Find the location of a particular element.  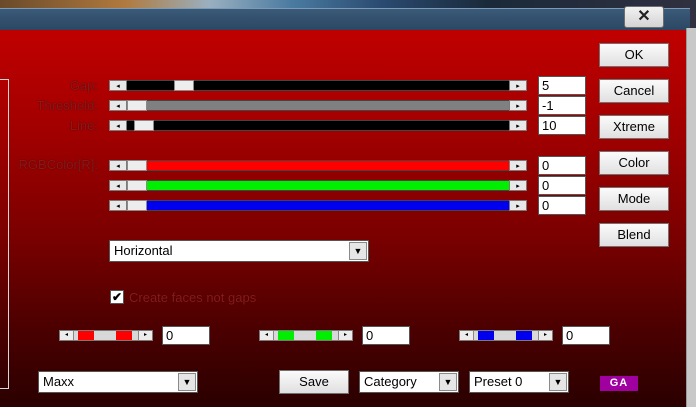

line-label: Line: is located at coordinates (83, 125).